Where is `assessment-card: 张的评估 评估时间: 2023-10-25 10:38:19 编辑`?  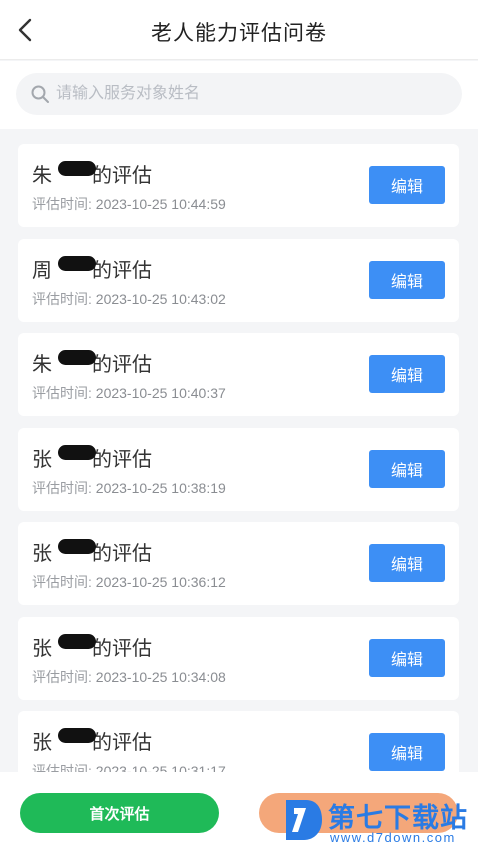 assessment-card: 张的评估 评估时间: 2023-10-25 10:38:19 编辑 is located at coordinates (238, 469).